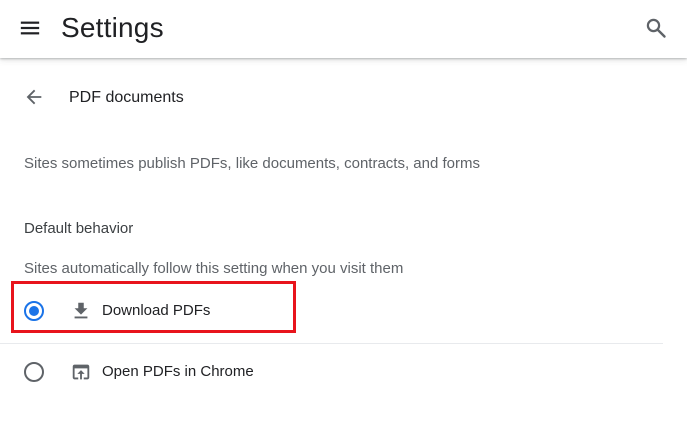 The width and height of the screenshot is (687, 448). Describe the element at coordinates (81, 372) in the screenshot. I see `open-in-browser-icon` at that location.